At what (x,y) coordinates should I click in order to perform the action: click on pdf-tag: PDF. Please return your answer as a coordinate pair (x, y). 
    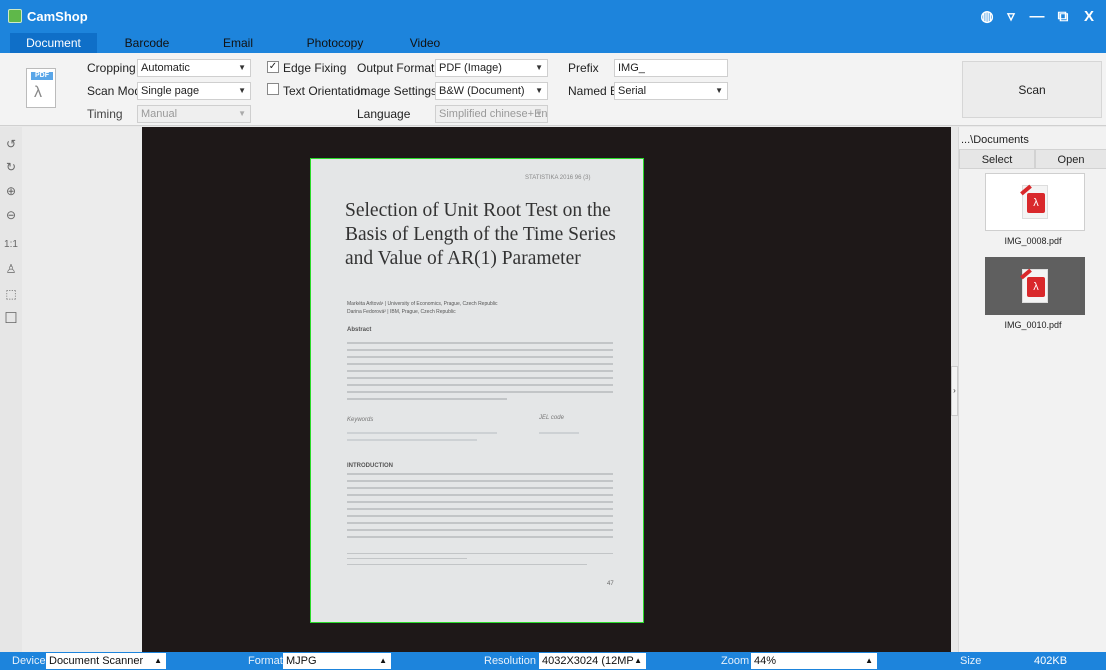
    Looking at the image, I should click on (42, 76).